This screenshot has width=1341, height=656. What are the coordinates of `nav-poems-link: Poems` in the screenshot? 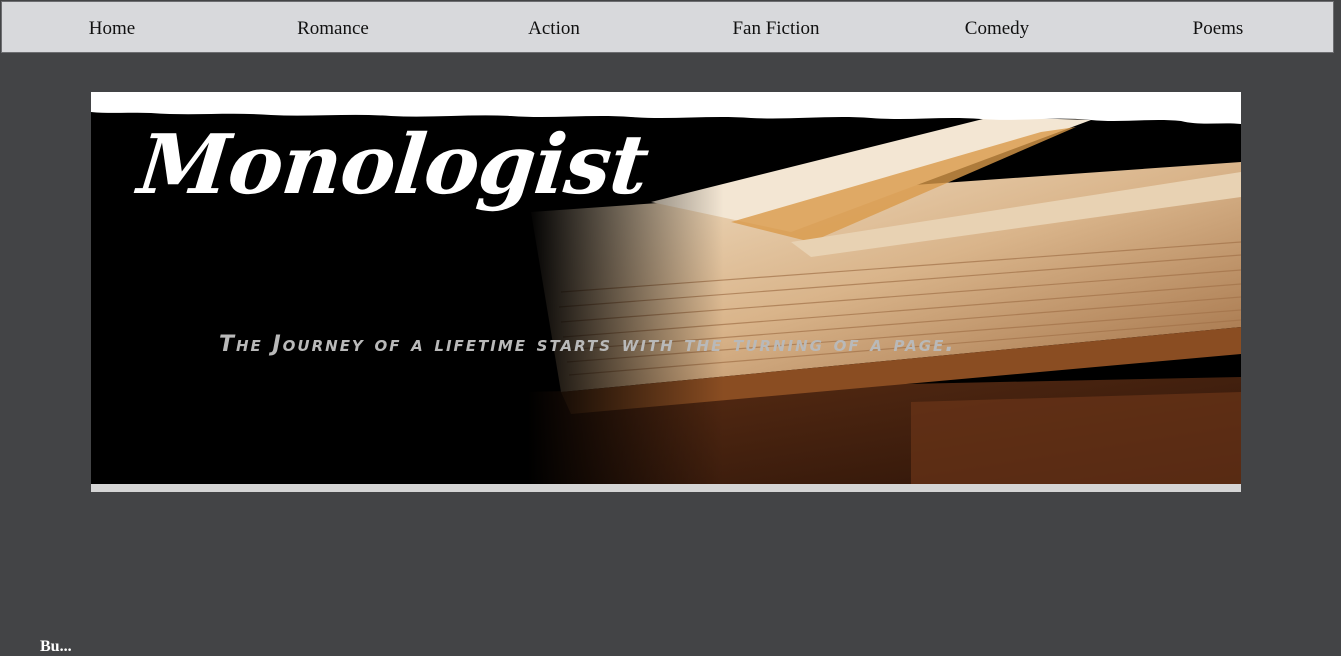 It's located at (1218, 28).